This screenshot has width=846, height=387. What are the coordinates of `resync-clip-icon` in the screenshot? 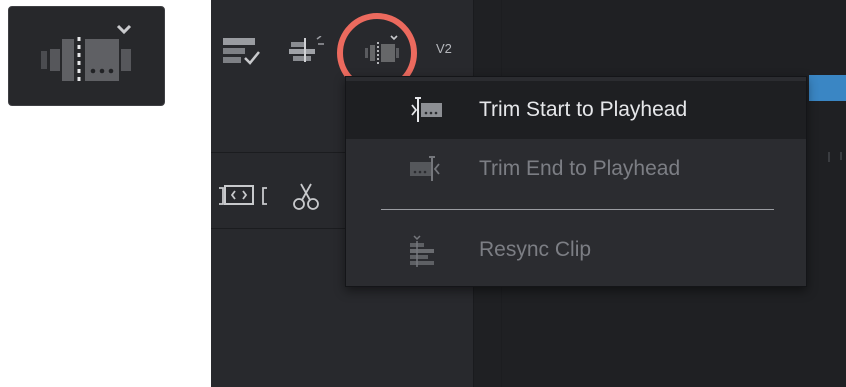 It's located at (422, 251).